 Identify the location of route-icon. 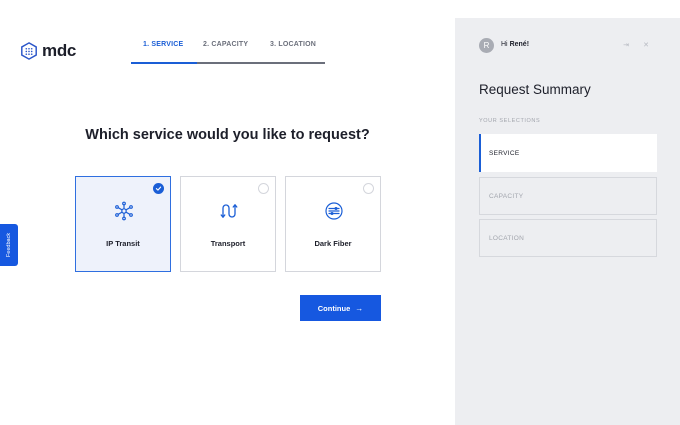
(229, 211).